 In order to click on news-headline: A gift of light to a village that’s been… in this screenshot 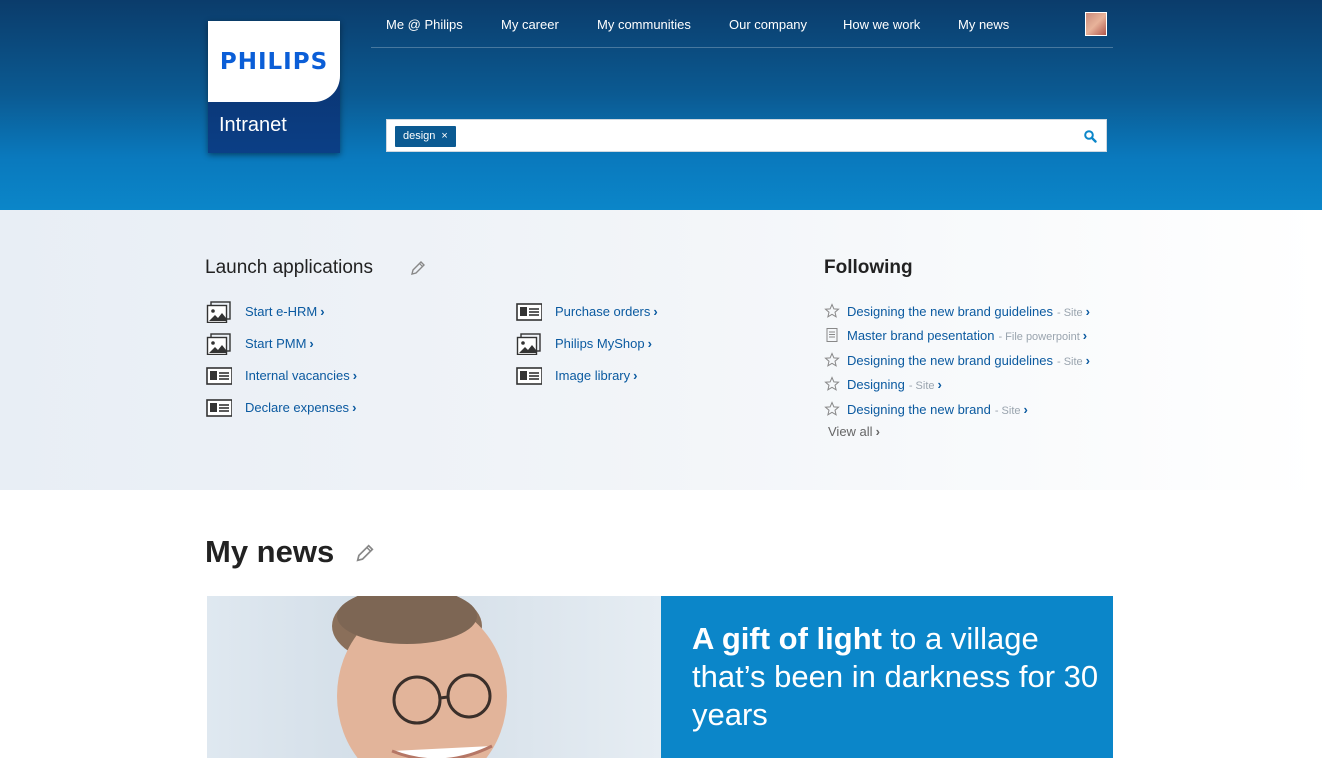, I will do `click(897, 677)`.